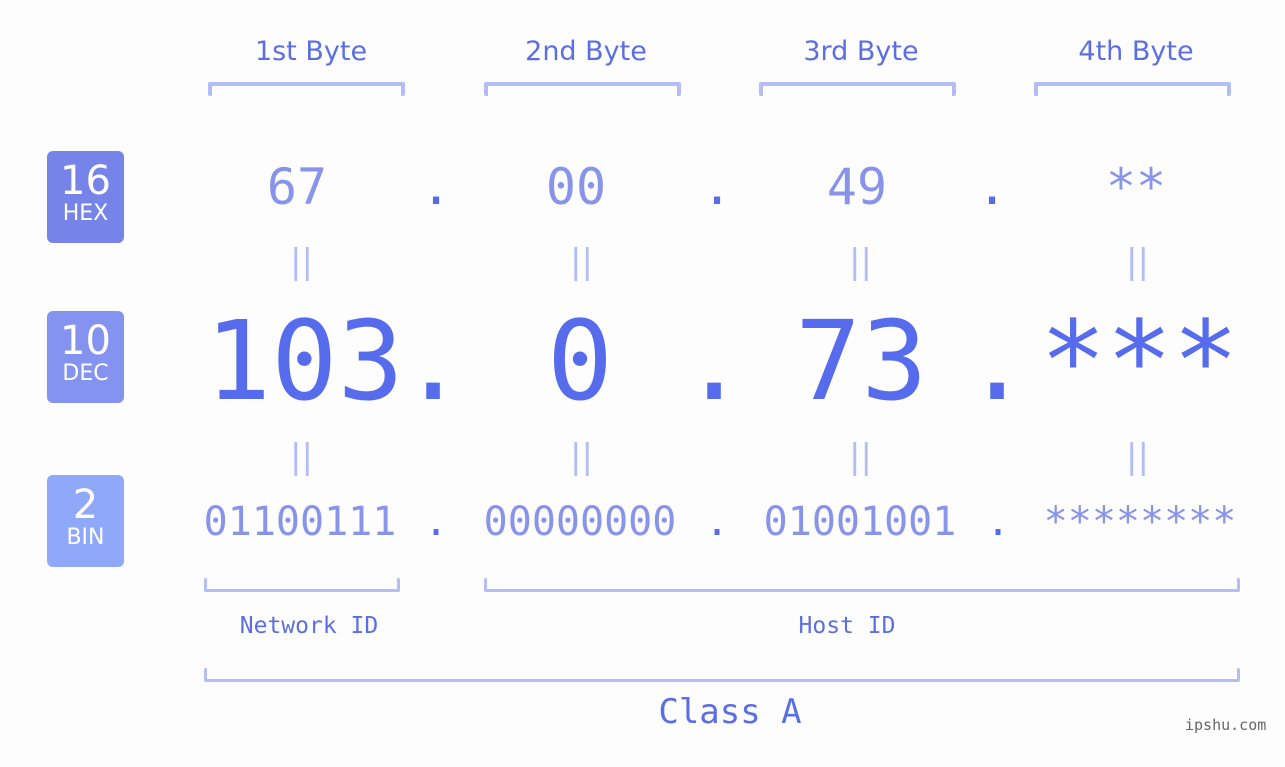  Describe the element at coordinates (85, 341) in the screenshot. I see `dec-badge-number: 10` at that location.